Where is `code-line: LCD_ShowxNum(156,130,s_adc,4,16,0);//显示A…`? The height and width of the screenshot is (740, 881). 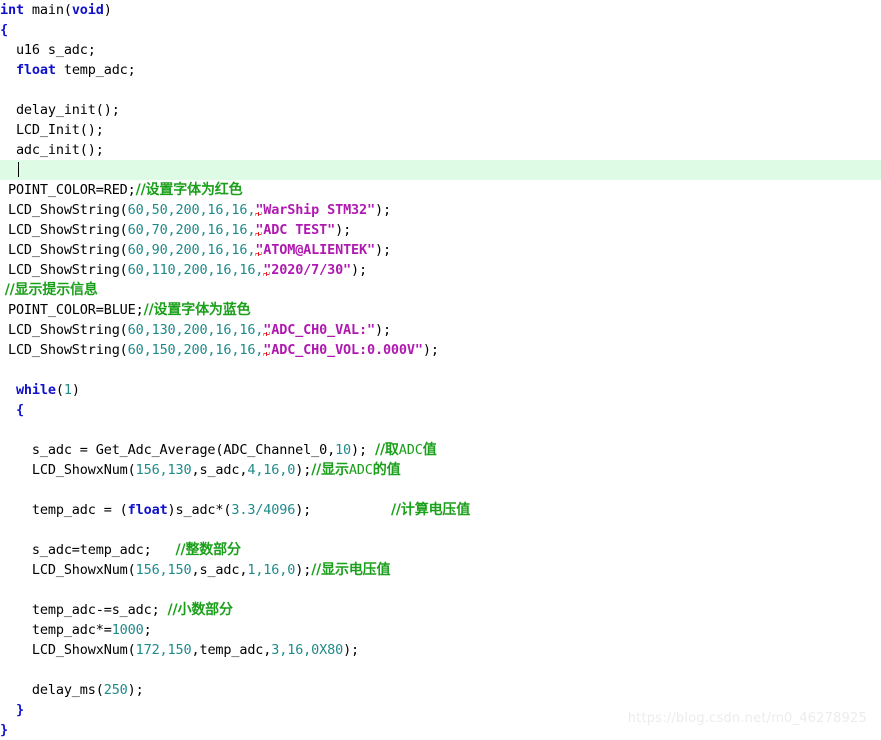
code-line: LCD_ShowxNum(156,130,s_adc,4,16,0);//显示A… is located at coordinates (440, 470).